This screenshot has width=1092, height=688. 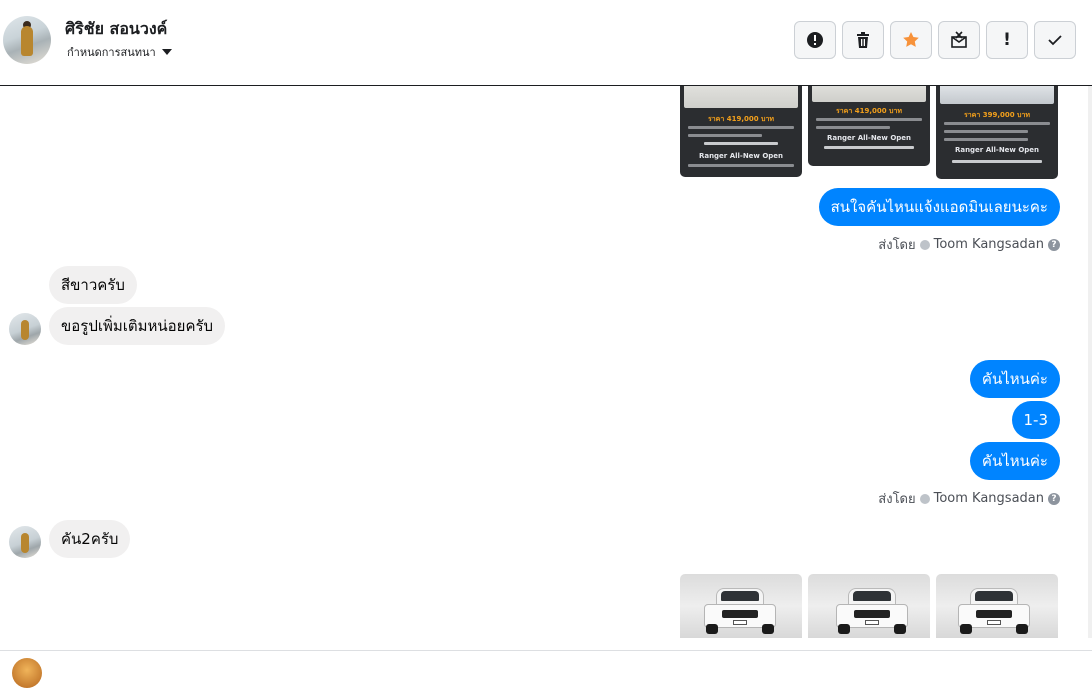 I want to click on assign-conversation-label: กำหนดการสนทนา, so click(x=111, y=52).